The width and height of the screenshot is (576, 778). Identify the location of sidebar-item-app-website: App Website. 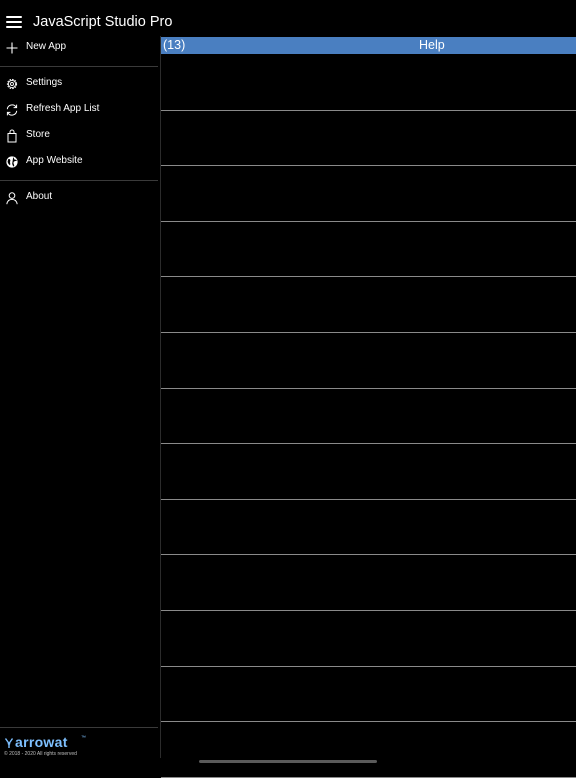
(79, 162).